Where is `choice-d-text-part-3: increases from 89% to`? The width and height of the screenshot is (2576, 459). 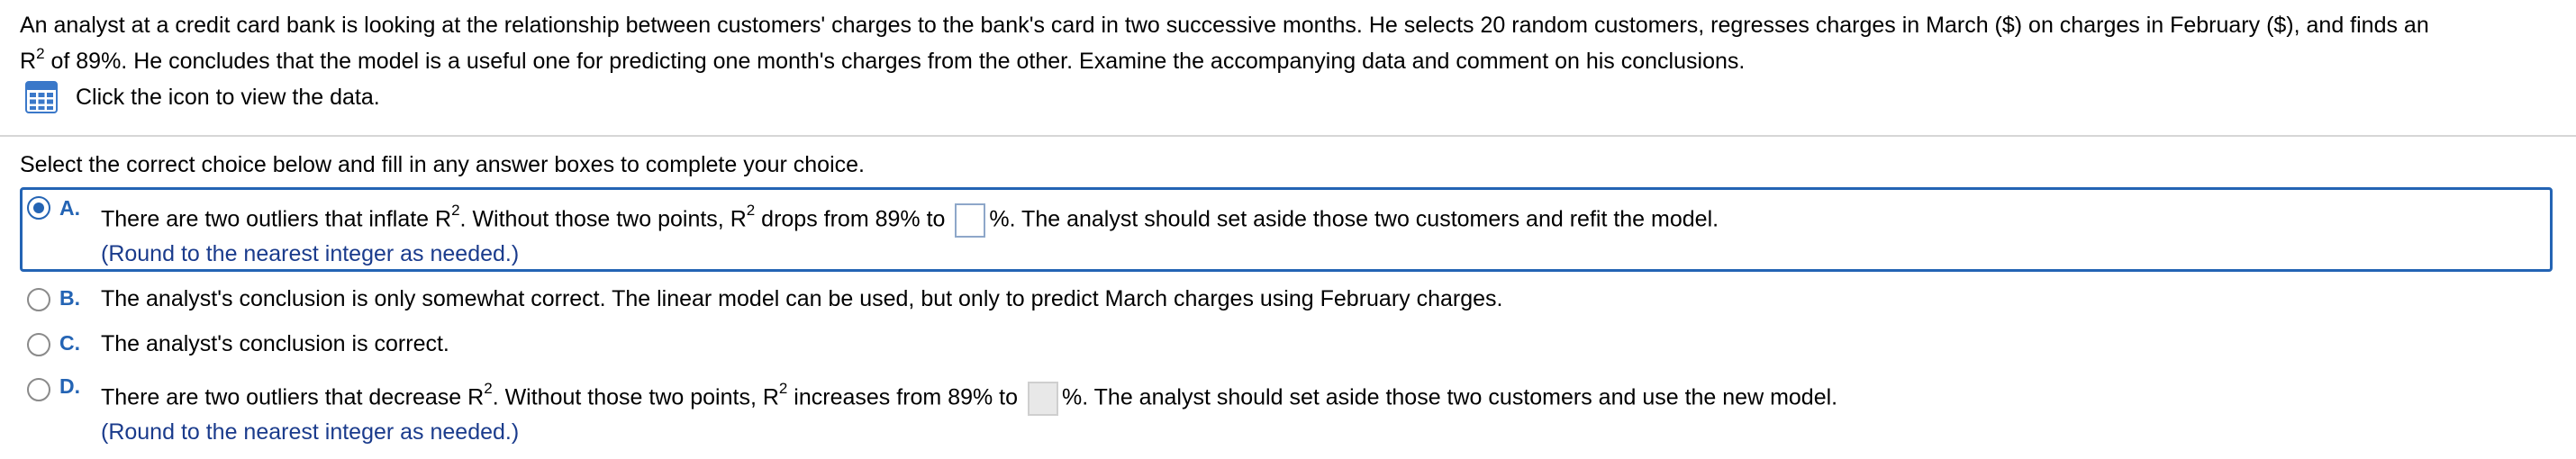
choice-d-text-part-3: increases from 89% to is located at coordinates (905, 397).